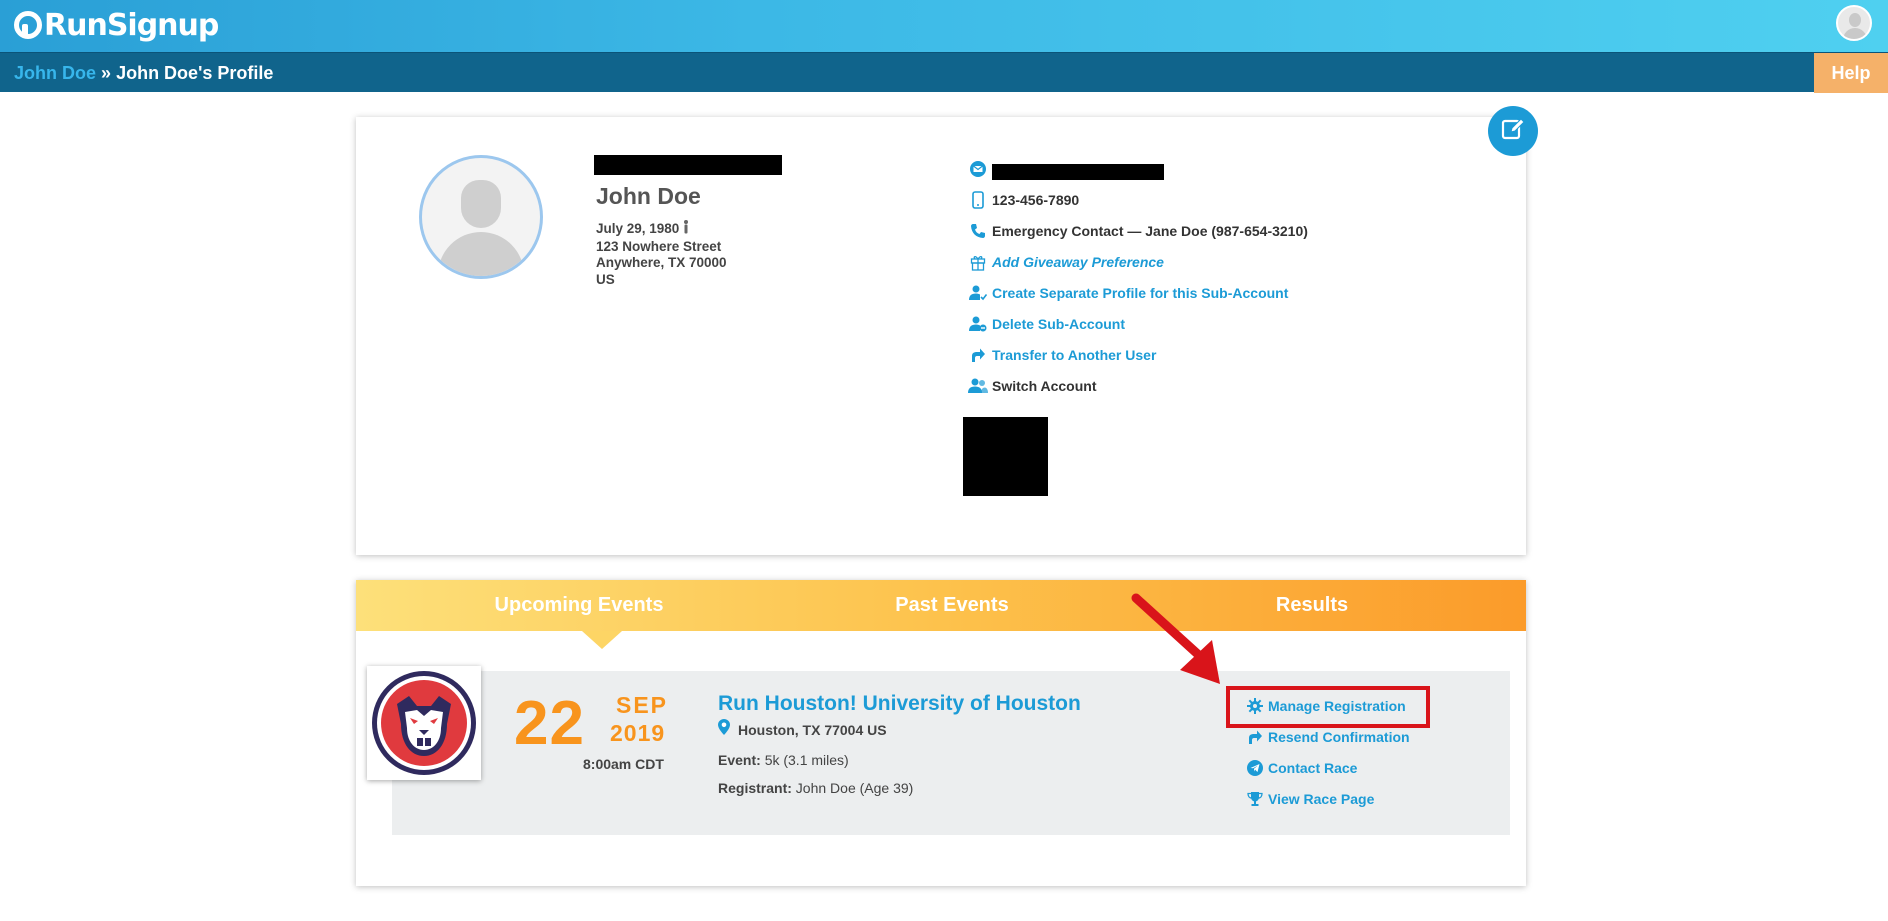 This screenshot has width=1888, height=921. I want to click on email-icon, so click(978, 169).